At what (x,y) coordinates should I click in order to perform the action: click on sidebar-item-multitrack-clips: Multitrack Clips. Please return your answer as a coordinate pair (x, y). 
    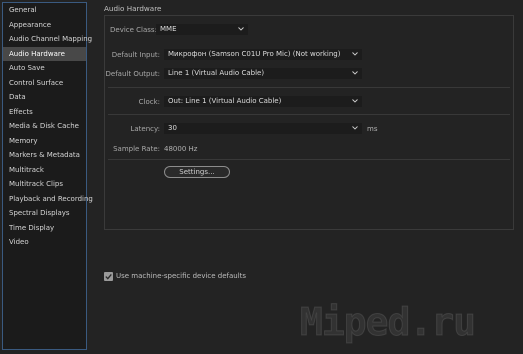
    Looking at the image, I should click on (44, 184).